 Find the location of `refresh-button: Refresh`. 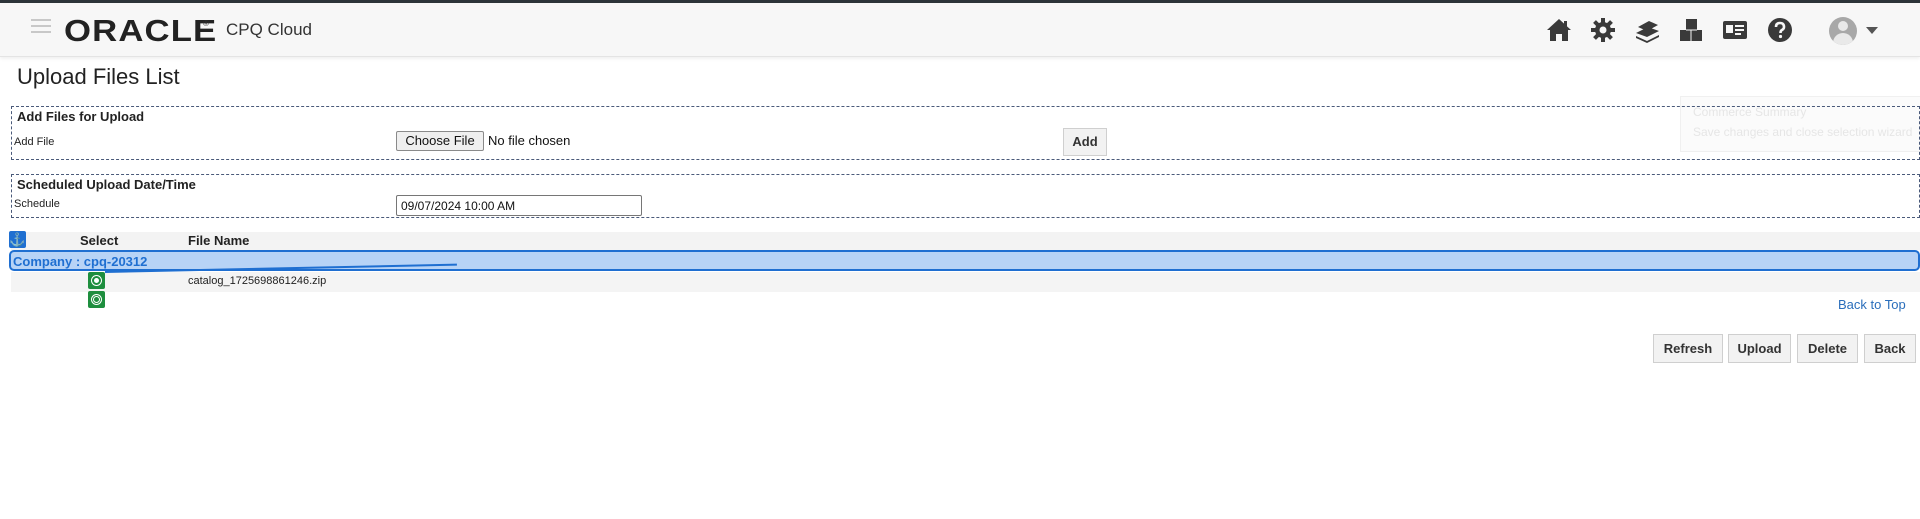

refresh-button: Refresh is located at coordinates (1688, 348).